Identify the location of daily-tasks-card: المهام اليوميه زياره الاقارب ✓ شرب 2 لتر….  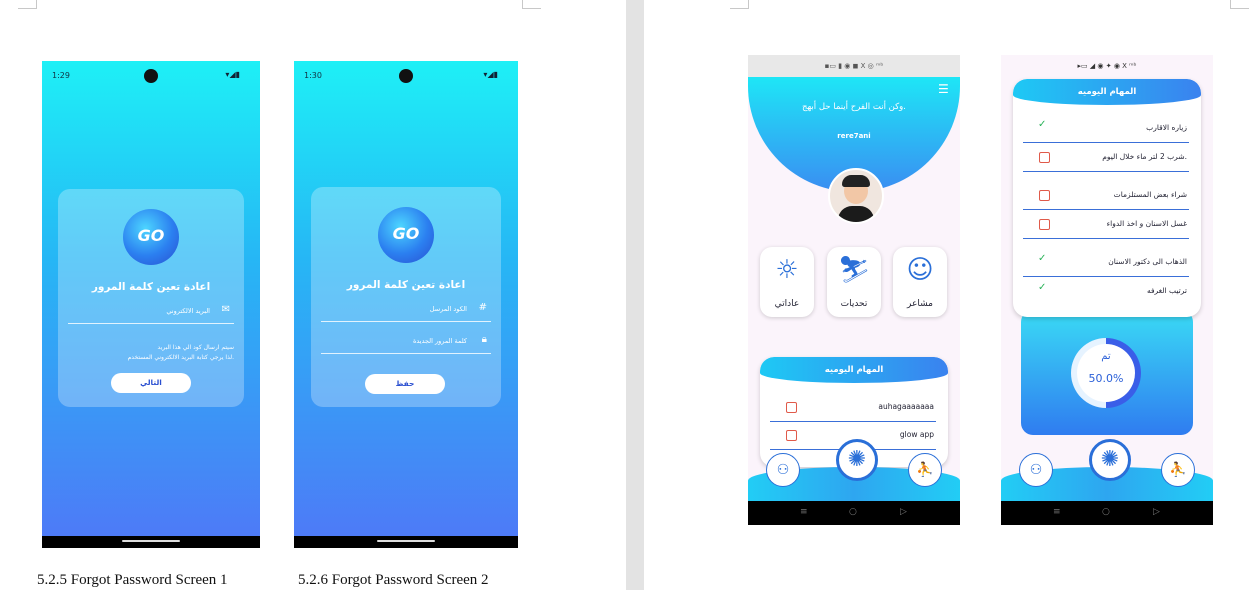
(1107, 198).